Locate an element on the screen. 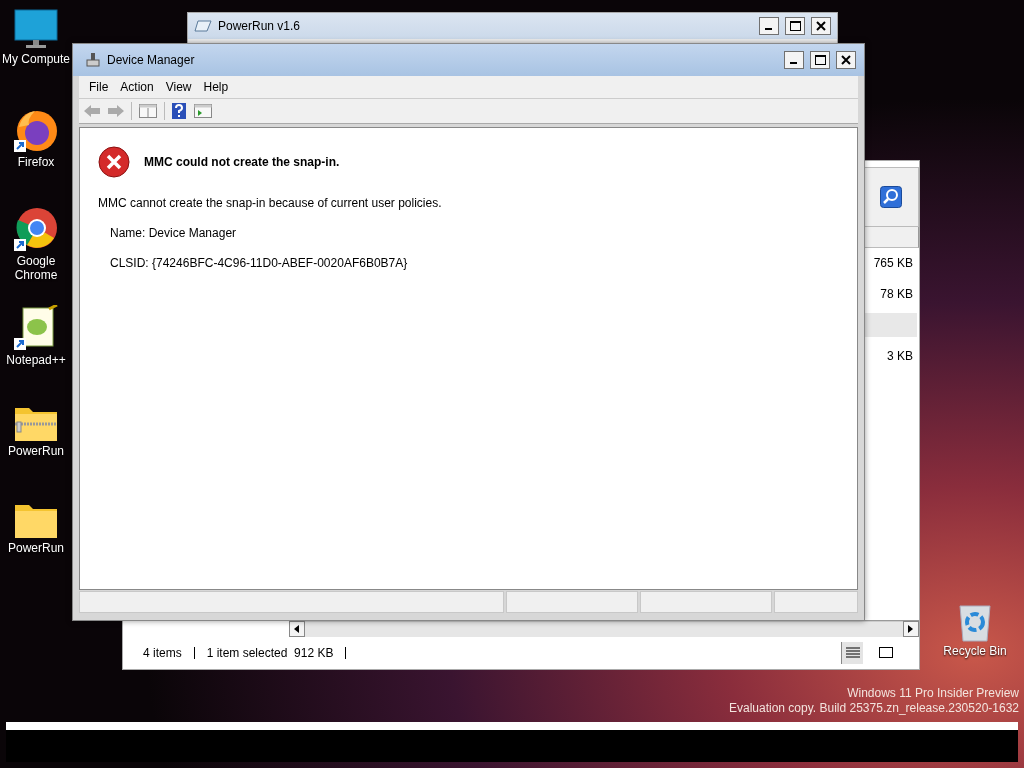 The width and height of the screenshot is (1024, 768). desktop-icon-label: Recycle Bin is located at coordinates (975, 651).